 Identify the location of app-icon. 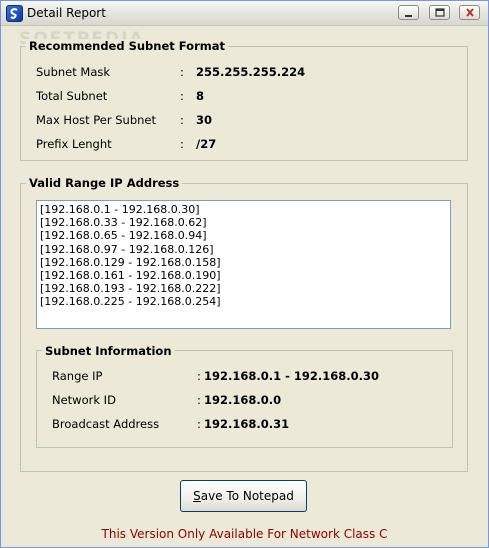
(14, 13).